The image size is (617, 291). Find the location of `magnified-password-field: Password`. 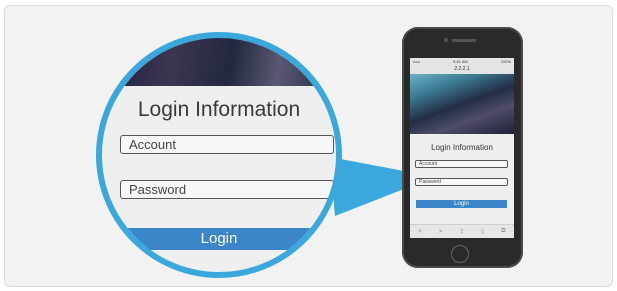

magnified-password-field: Password is located at coordinates (227, 189).